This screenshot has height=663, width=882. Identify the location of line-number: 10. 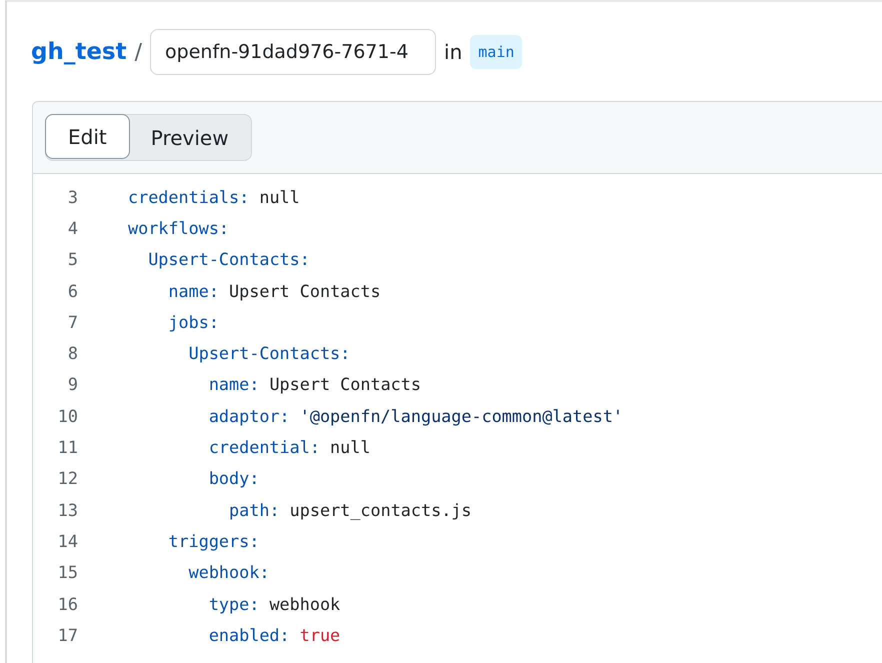
(67, 416).